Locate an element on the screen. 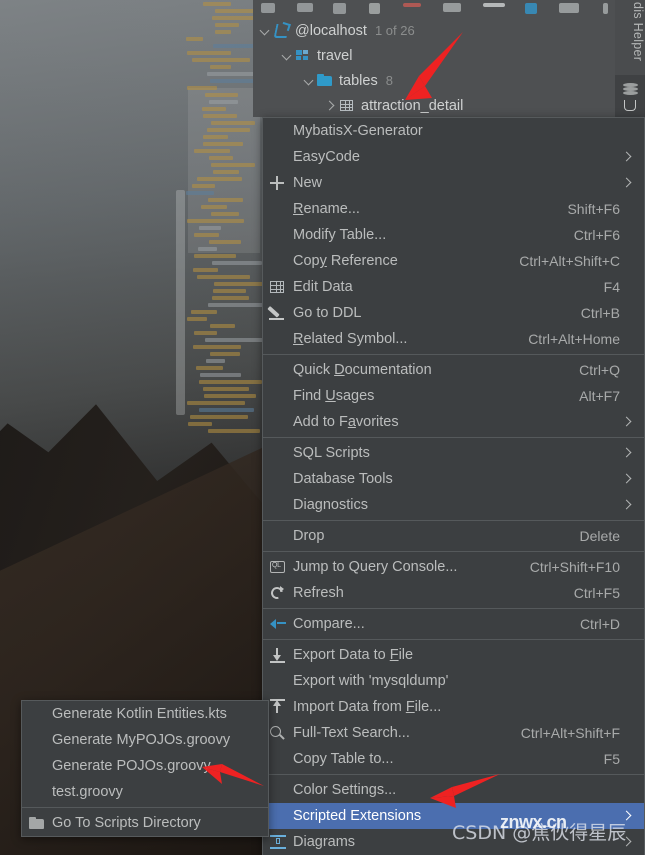 This screenshot has height=855, width=645. menu-item-shortcut: Ctrl+F5 is located at coordinates (596, 593).